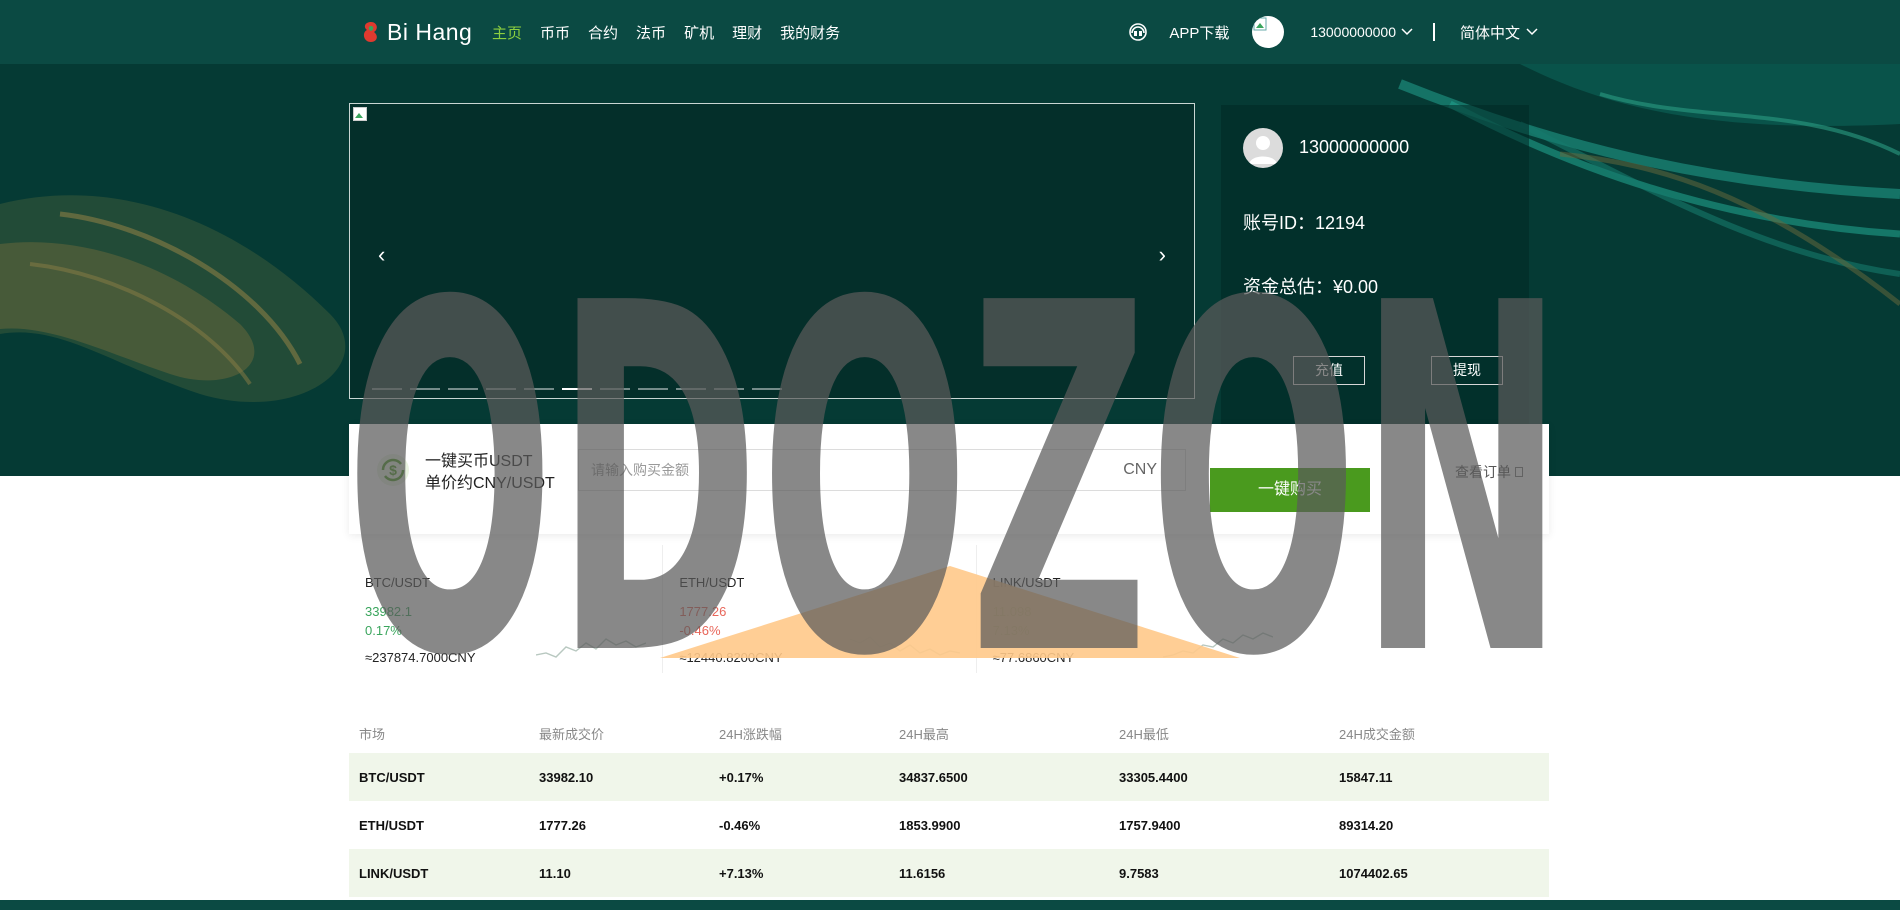  What do you see at coordinates (1375, 265) in the screenshot?
I see `user-summary-card: 13000000000 账号ID：12194 资金总估：¥0.00 充值 提现` at bounding box center [1375, 265].